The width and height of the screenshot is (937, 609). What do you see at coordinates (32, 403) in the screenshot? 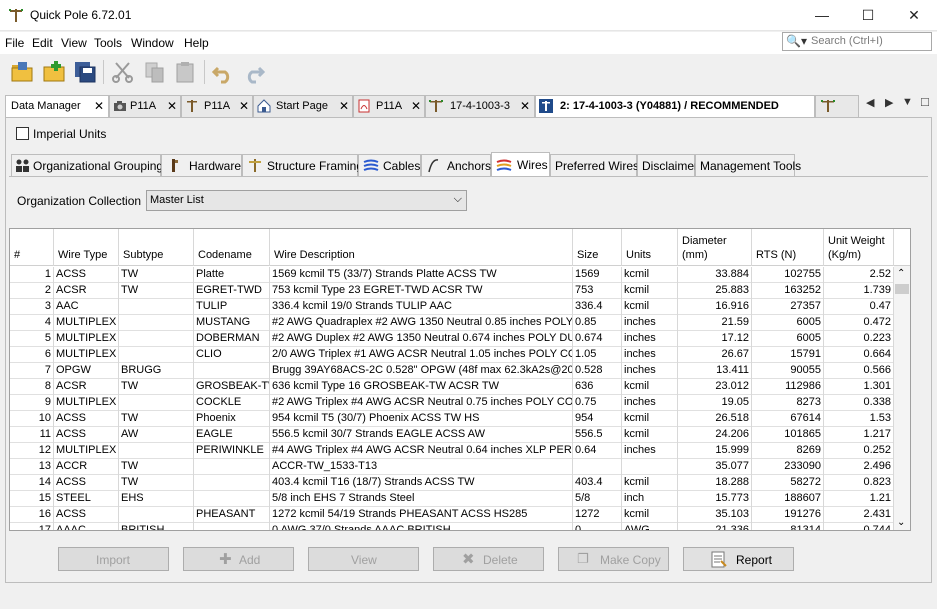
I see `cell-number: 9` at bounding box center [32, 403].